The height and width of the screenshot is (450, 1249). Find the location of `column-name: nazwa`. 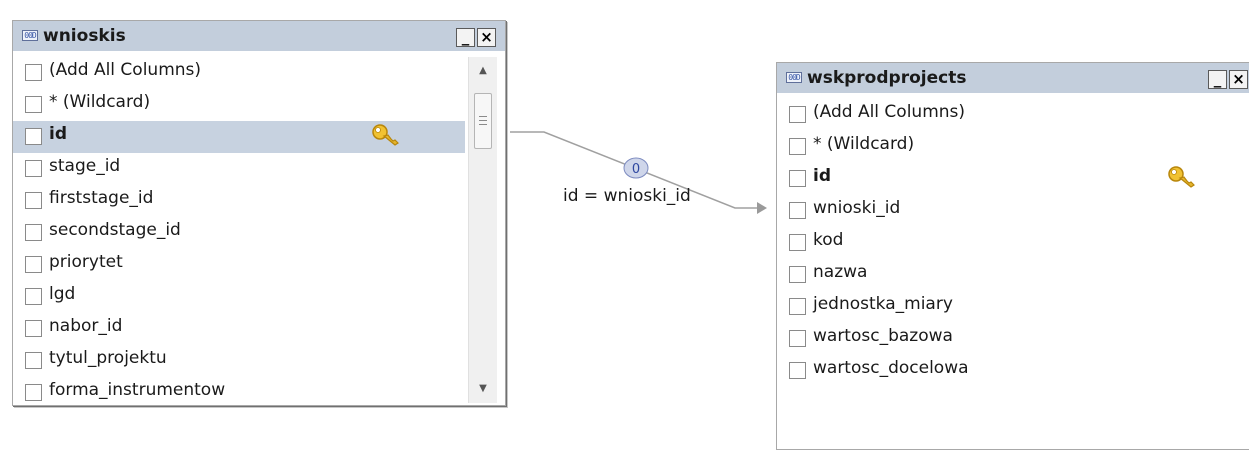

column-name: nazwa is located at coordinates (840, 272).